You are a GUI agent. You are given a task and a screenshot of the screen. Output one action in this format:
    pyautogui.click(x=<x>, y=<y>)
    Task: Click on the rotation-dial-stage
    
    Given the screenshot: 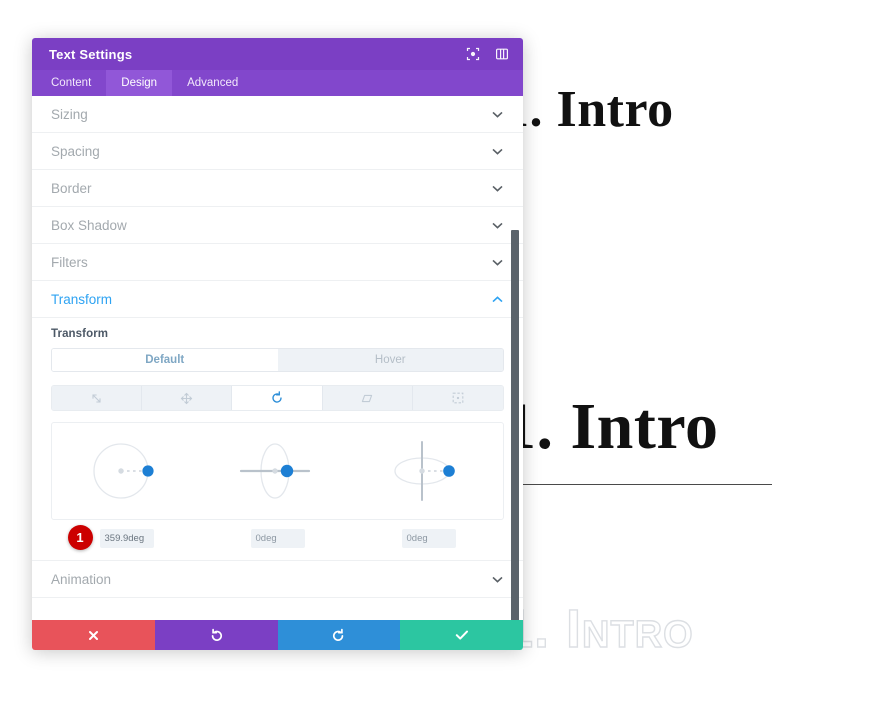 What is the action you would take?
    pyautogui.click(x=277, y=471)
    